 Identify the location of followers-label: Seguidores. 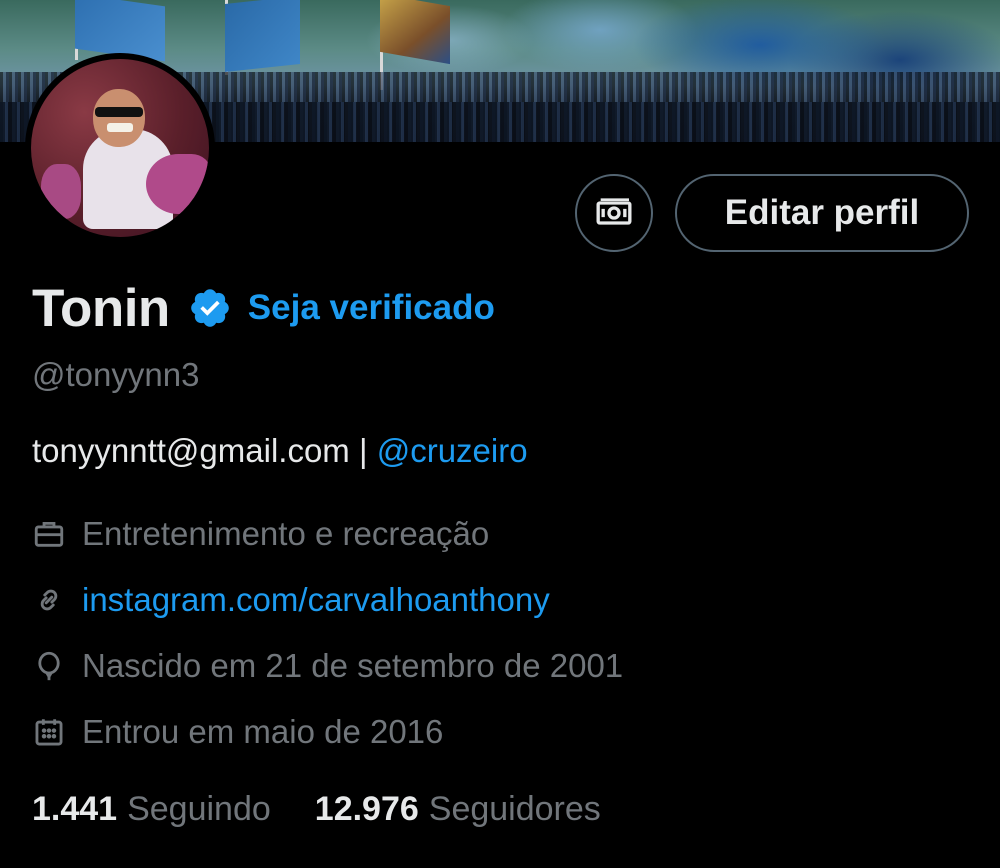
(514, 809).